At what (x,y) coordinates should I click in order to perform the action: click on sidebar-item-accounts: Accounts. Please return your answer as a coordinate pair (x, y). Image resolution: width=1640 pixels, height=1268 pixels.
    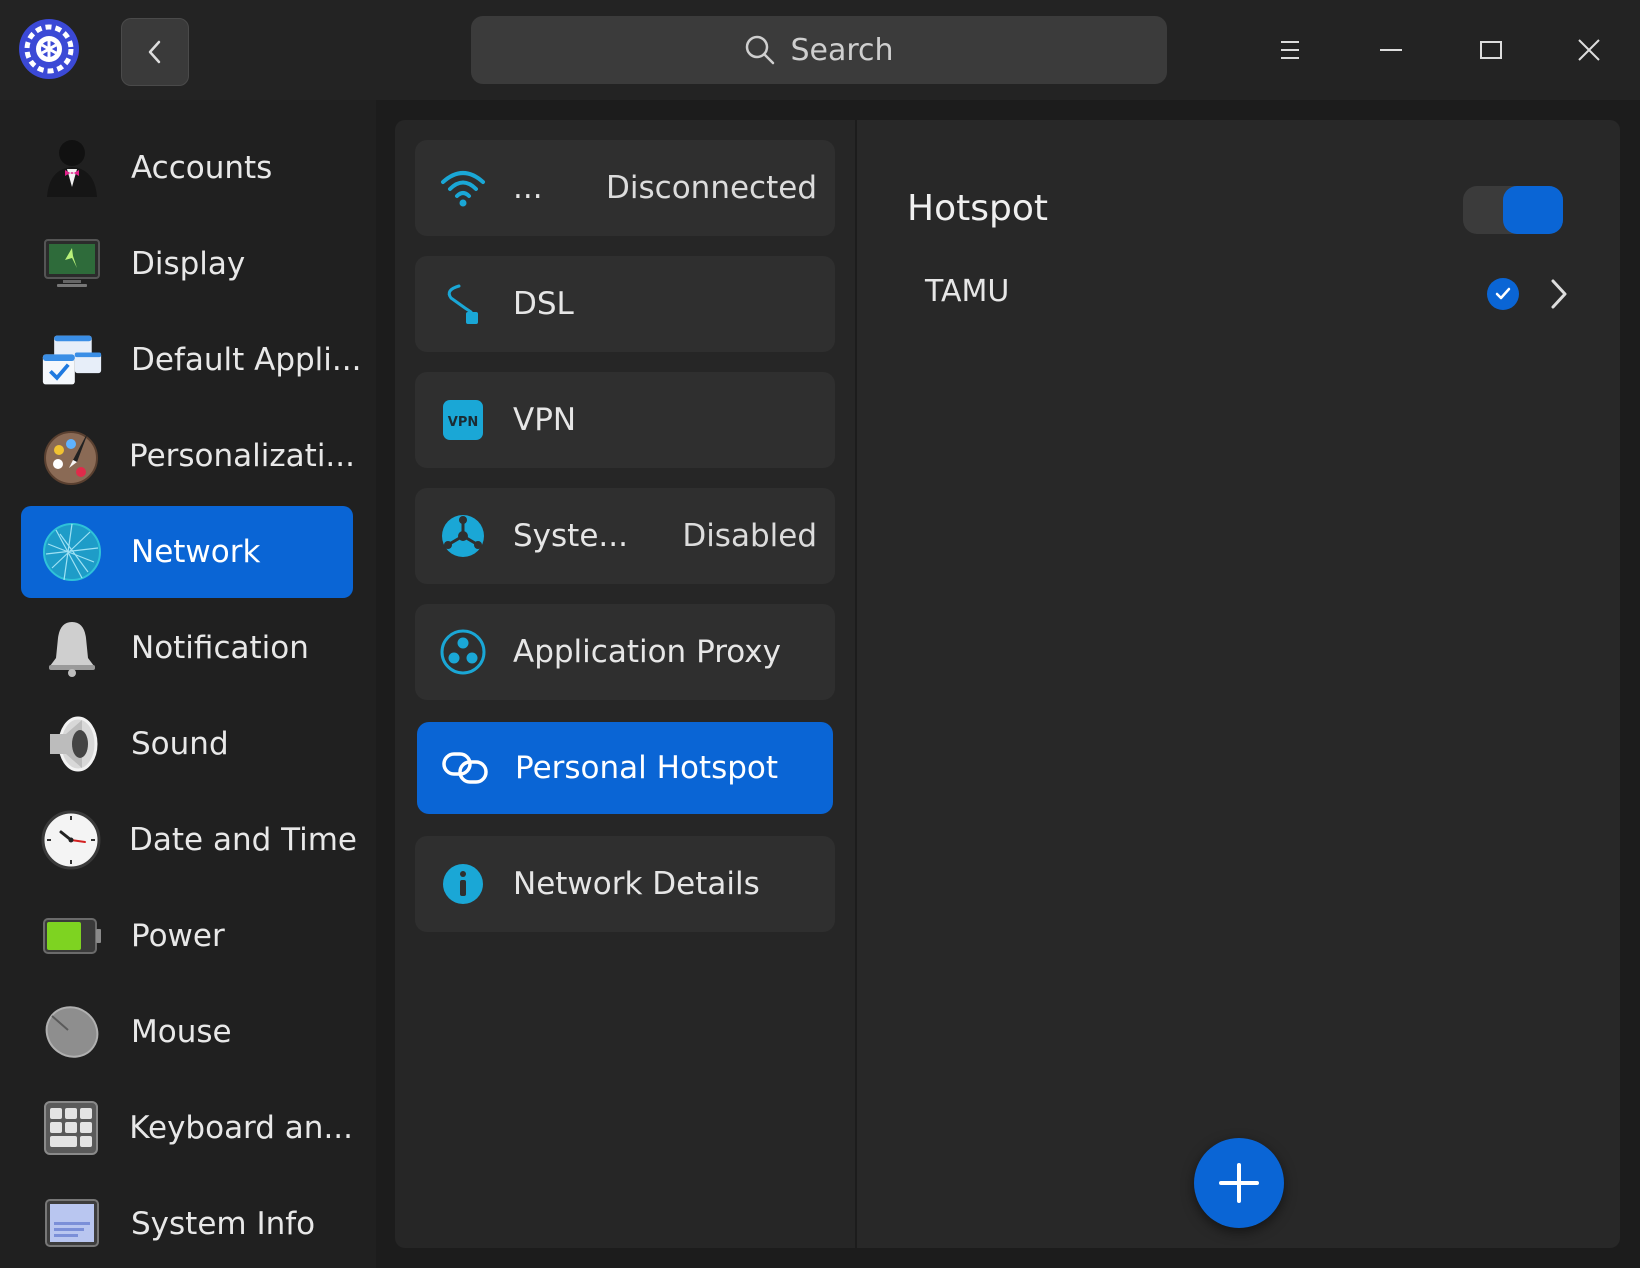
    Looking at the image, I should click on (187, 168).